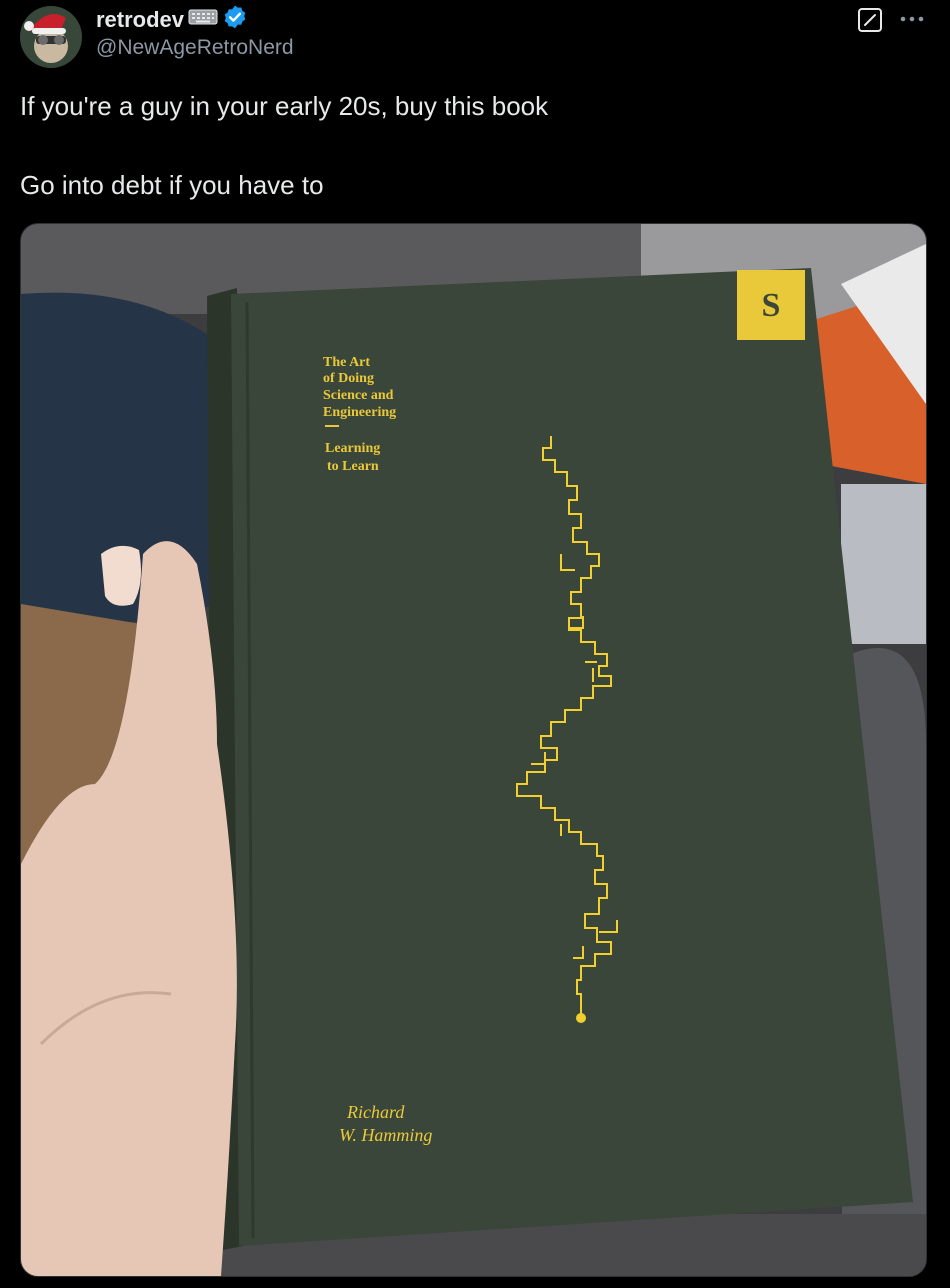  Describe the element at coordinates (51, 37) in the screenshot. I see `avatar` at that location.